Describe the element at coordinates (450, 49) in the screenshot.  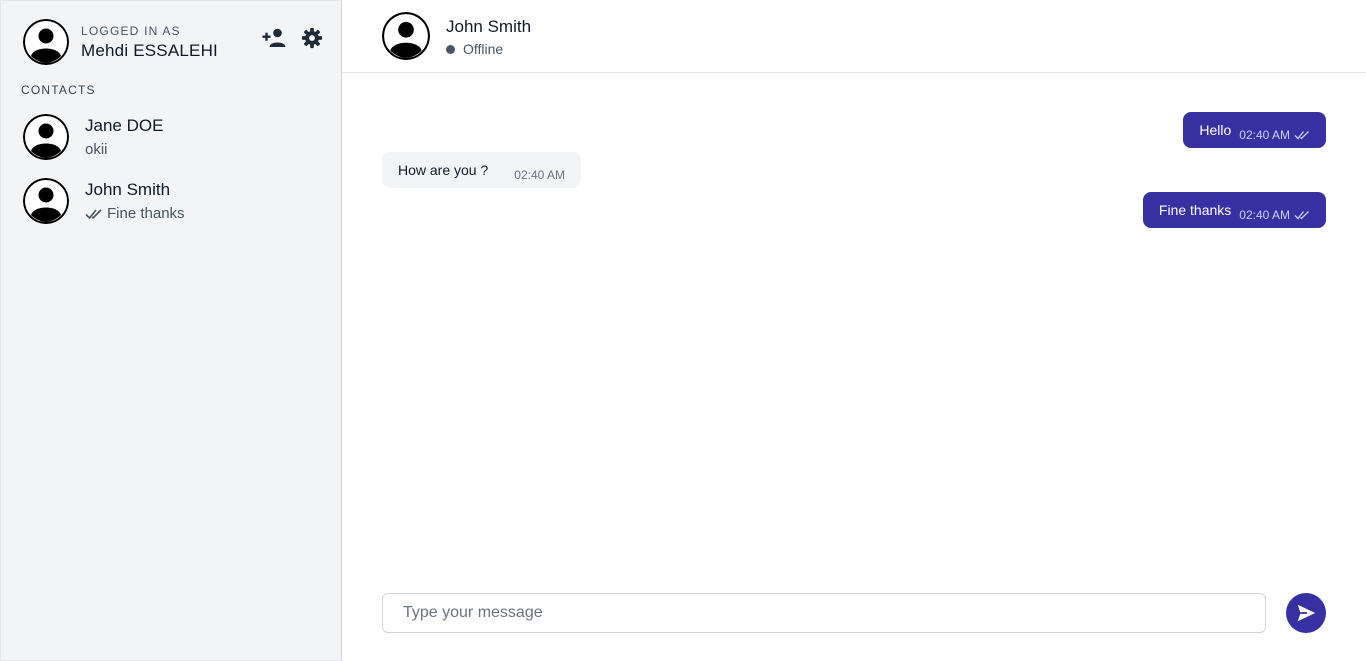
I see `status-dot` at that location.